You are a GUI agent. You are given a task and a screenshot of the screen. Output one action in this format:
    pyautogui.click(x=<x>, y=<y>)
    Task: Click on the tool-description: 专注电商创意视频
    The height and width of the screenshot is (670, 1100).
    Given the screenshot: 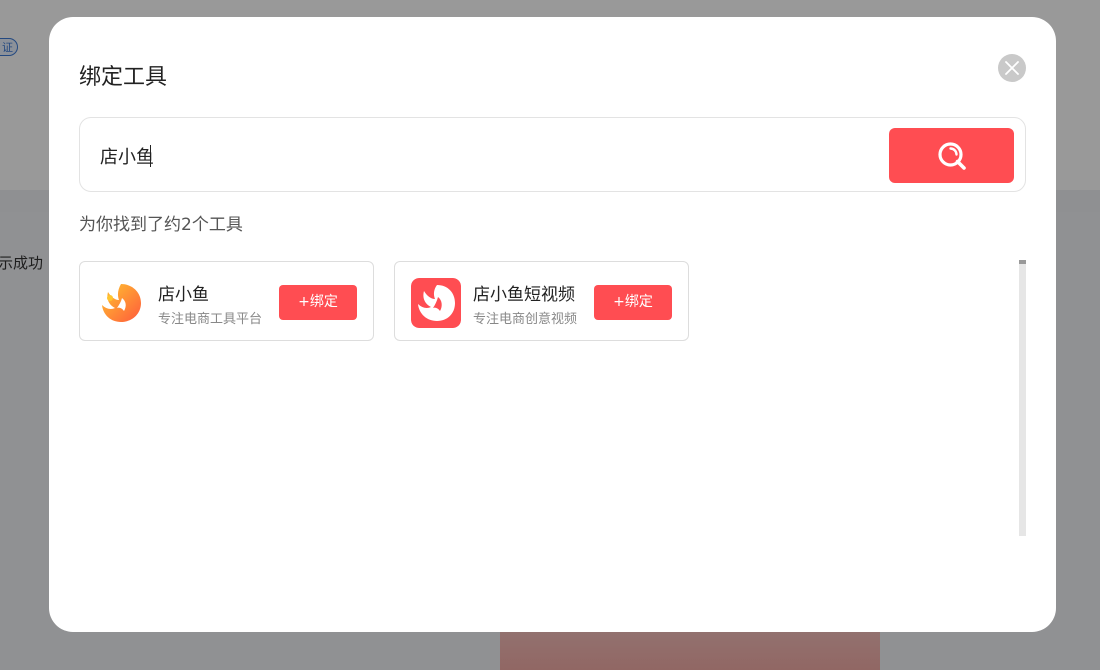 What is the action you would take?
    pyautogui.click(x=525, y=319)
    